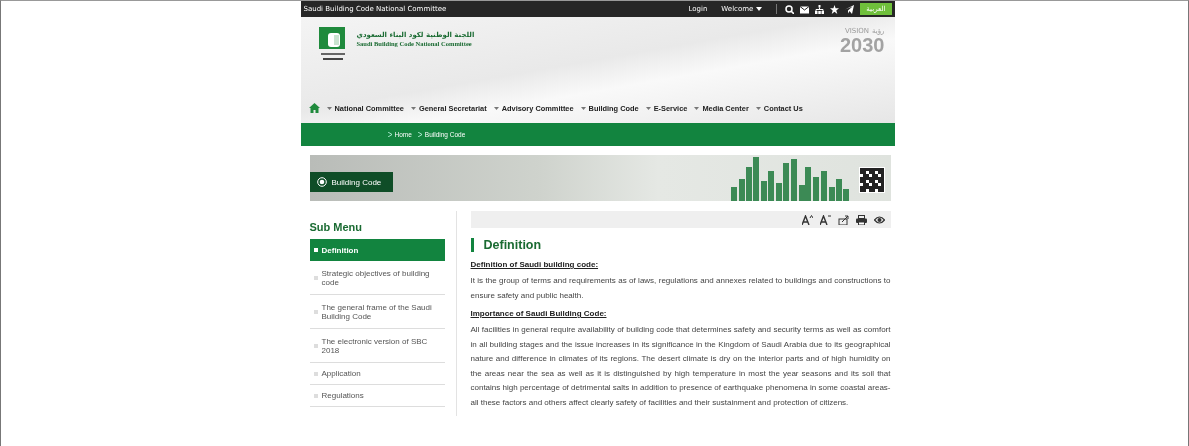 The height and width of the screenshot is (446, 1189). Describe the element at coordinates (377, 278) in the screenshot. I see `submenu-item: Strategic objectives of building code` at that location.